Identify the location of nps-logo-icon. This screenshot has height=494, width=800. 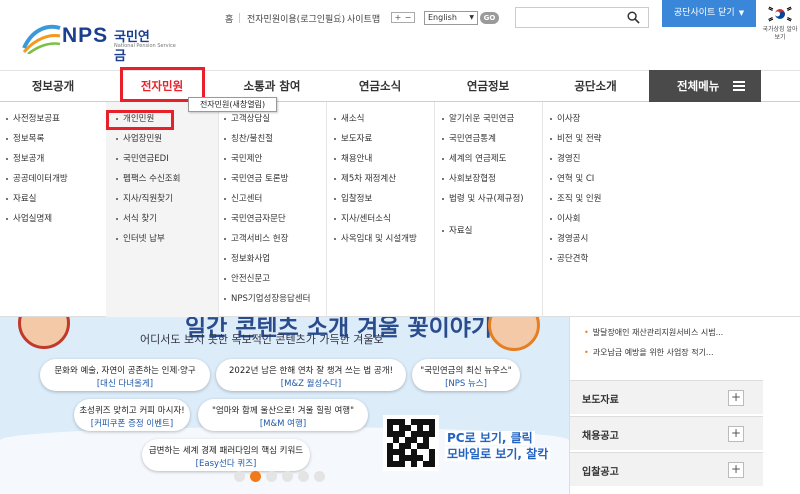
(41, 39).